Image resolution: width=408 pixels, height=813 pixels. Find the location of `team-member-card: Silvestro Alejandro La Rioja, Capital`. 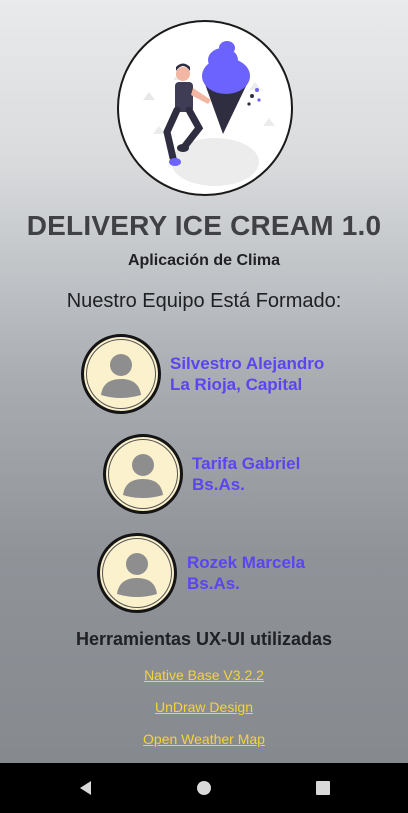

team-member-card: Silvestro Alejandro La Rioja, Capital is located at coordinates (211, 374).